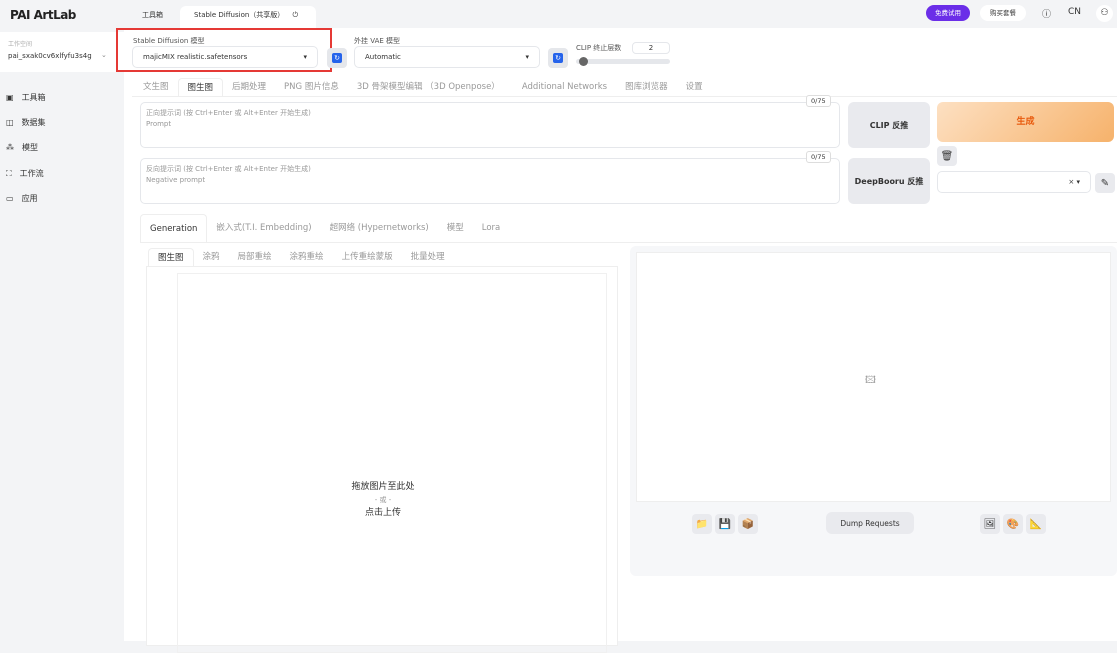 Image resolution: width=1117 pixels, height=653 pixels. Describe the element at coordinates (818, 157) in the screenshot. I see `negative-token-count: 0/75` at that location.